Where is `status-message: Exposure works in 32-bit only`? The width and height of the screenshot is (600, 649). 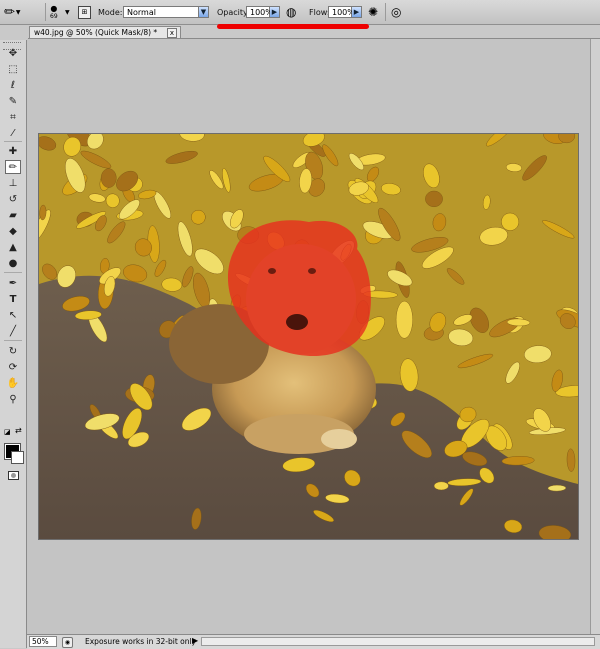
status-message: Exposure works in 32-bit only is located at coordinates (141, 641).